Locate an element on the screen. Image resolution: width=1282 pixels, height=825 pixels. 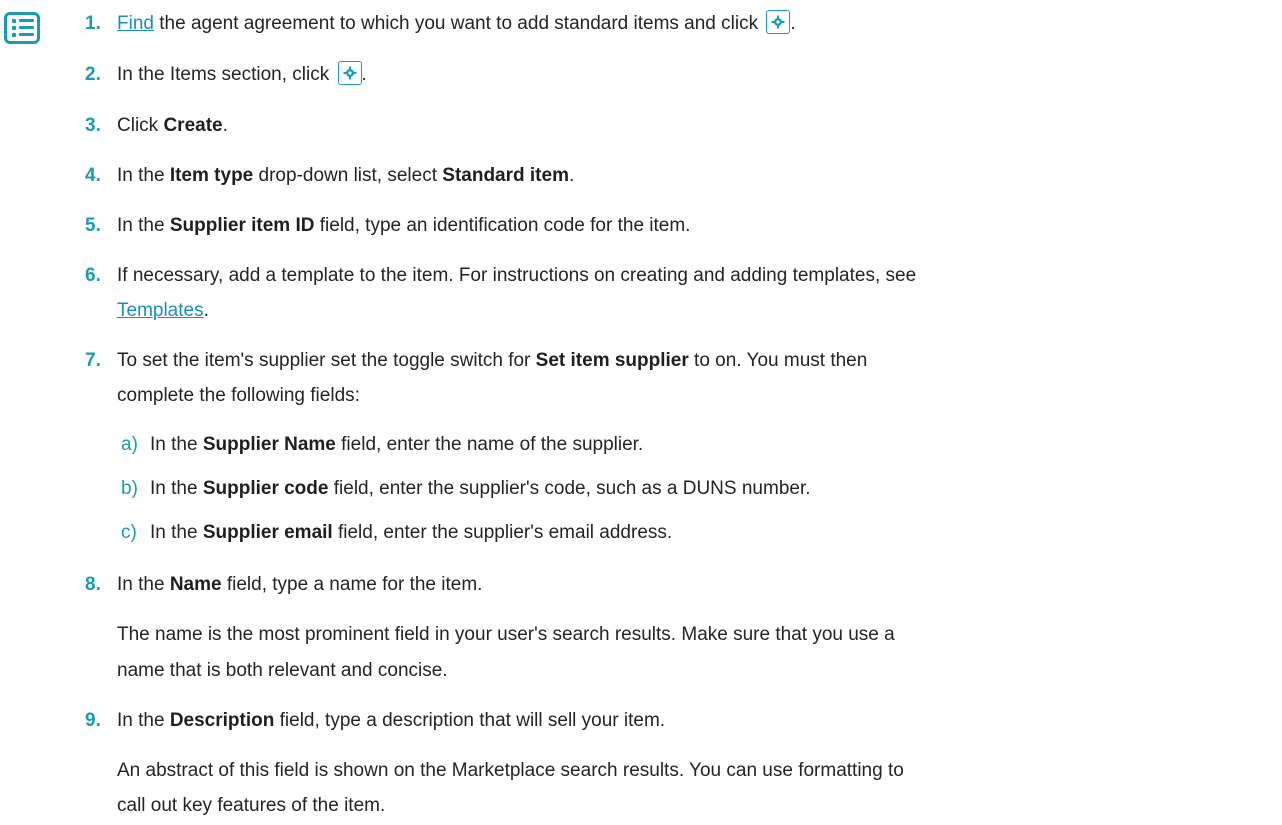
step-6-line-2: Templates. is located at coordinates (163, 310).